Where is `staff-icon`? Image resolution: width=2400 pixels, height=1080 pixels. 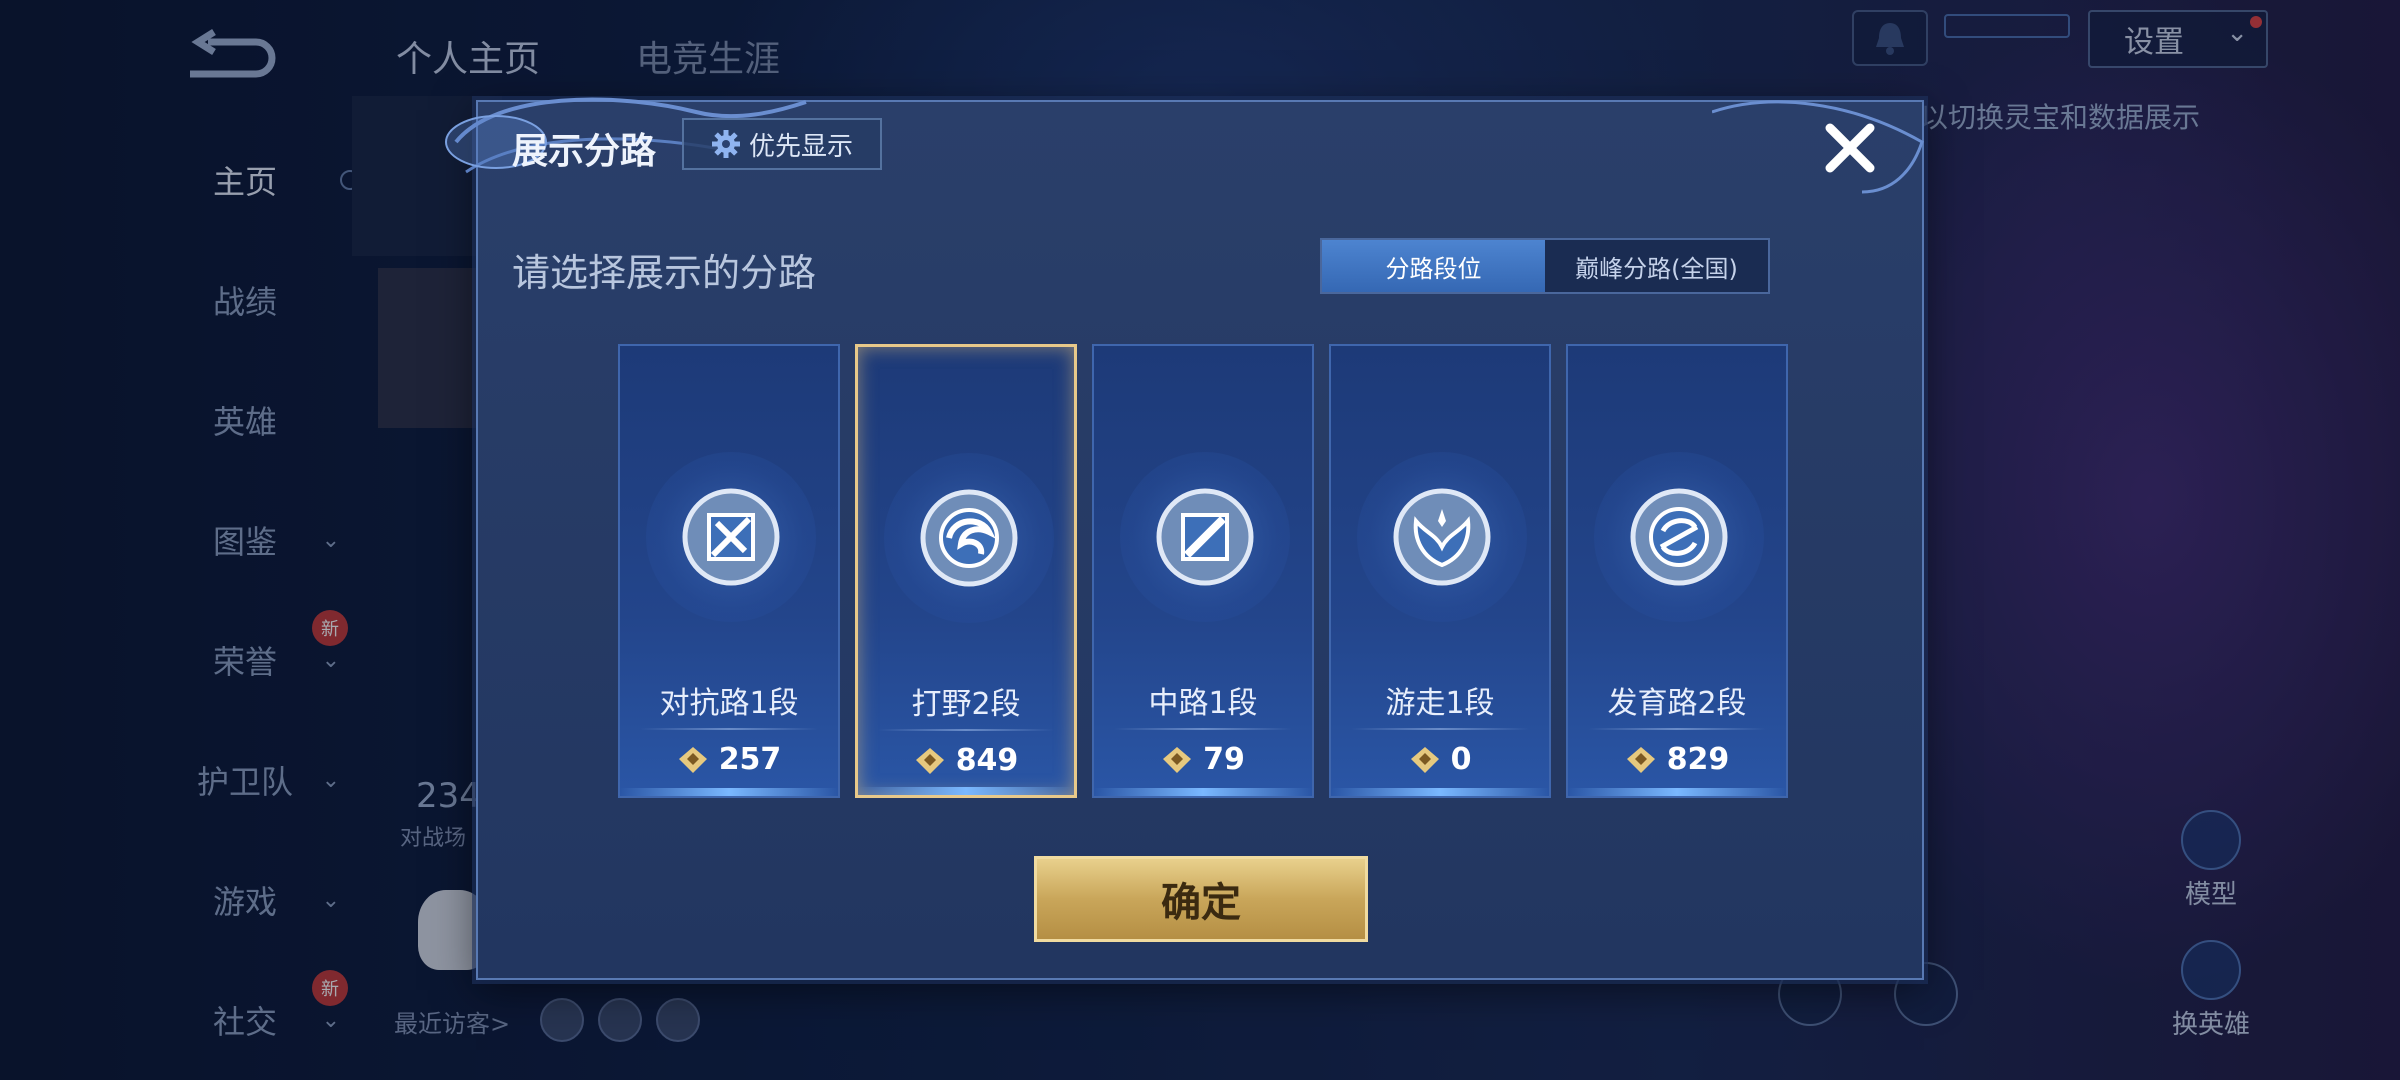
staff-icon is located at coordinates (1205, 537).